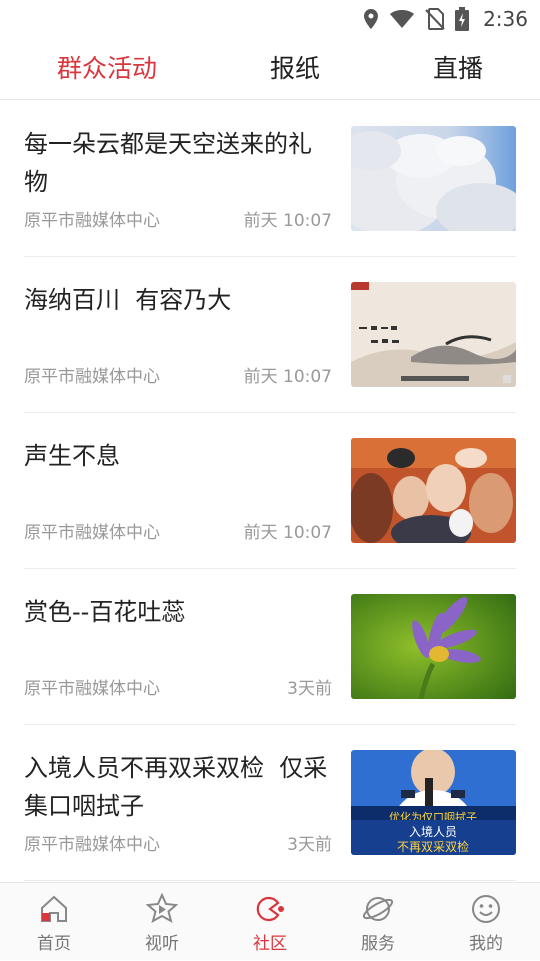 Image resolution: width=540 pixels, height=961 pixels. Describe the element at coordinates (54, 944) in the screenshot. I see `nav-label: 首页` at that location.